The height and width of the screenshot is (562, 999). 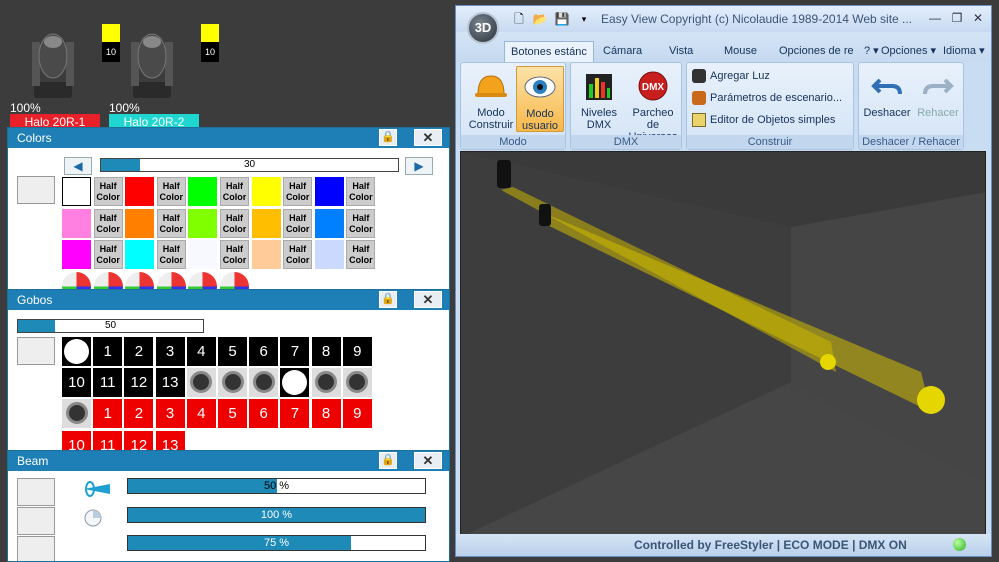 What do you see at coordinates (938, 99) in the screenshot?
I see `rehacer-button: Rehacer` at bounding box center [938, 99].